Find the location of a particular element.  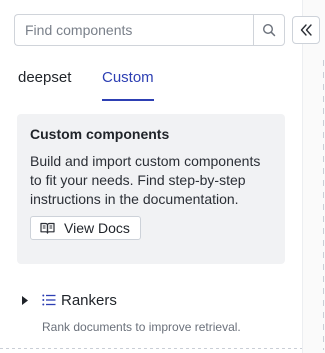

caret-right-icon is located at coordinates (25, 300).